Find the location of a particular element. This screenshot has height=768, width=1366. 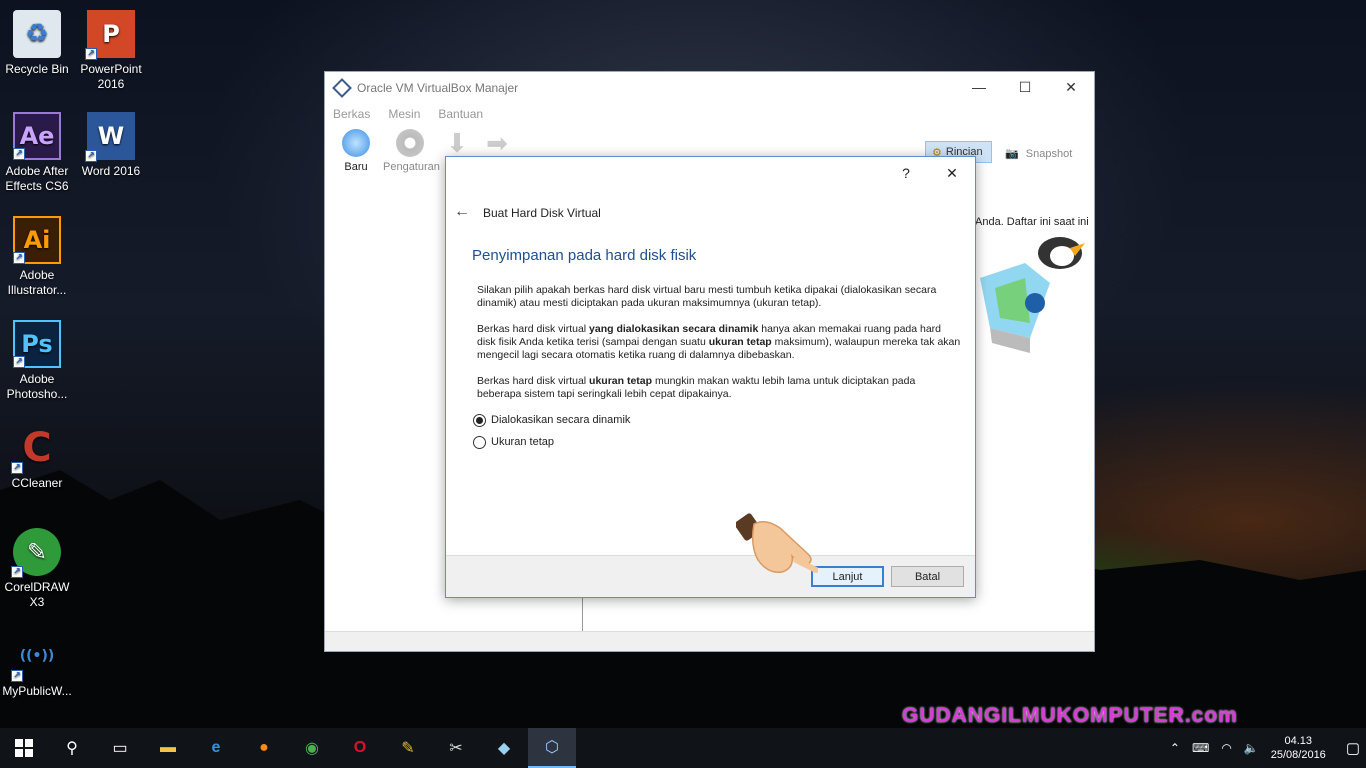

maximize-button: ☐ is located at coordinates (1025, 87).